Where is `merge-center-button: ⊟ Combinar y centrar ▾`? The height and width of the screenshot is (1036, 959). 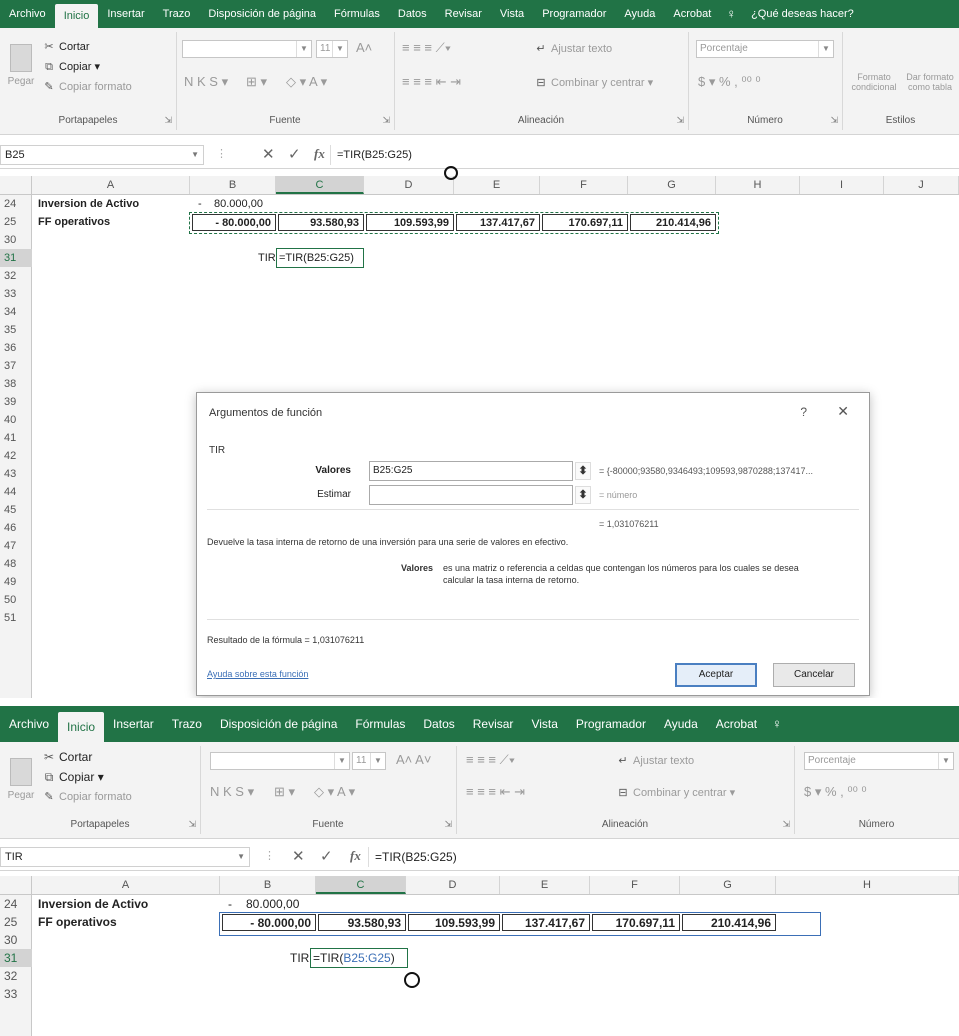
merge-center-button: ⊟ Combinar y centrar ▾ is located at coordinates (593, 82).